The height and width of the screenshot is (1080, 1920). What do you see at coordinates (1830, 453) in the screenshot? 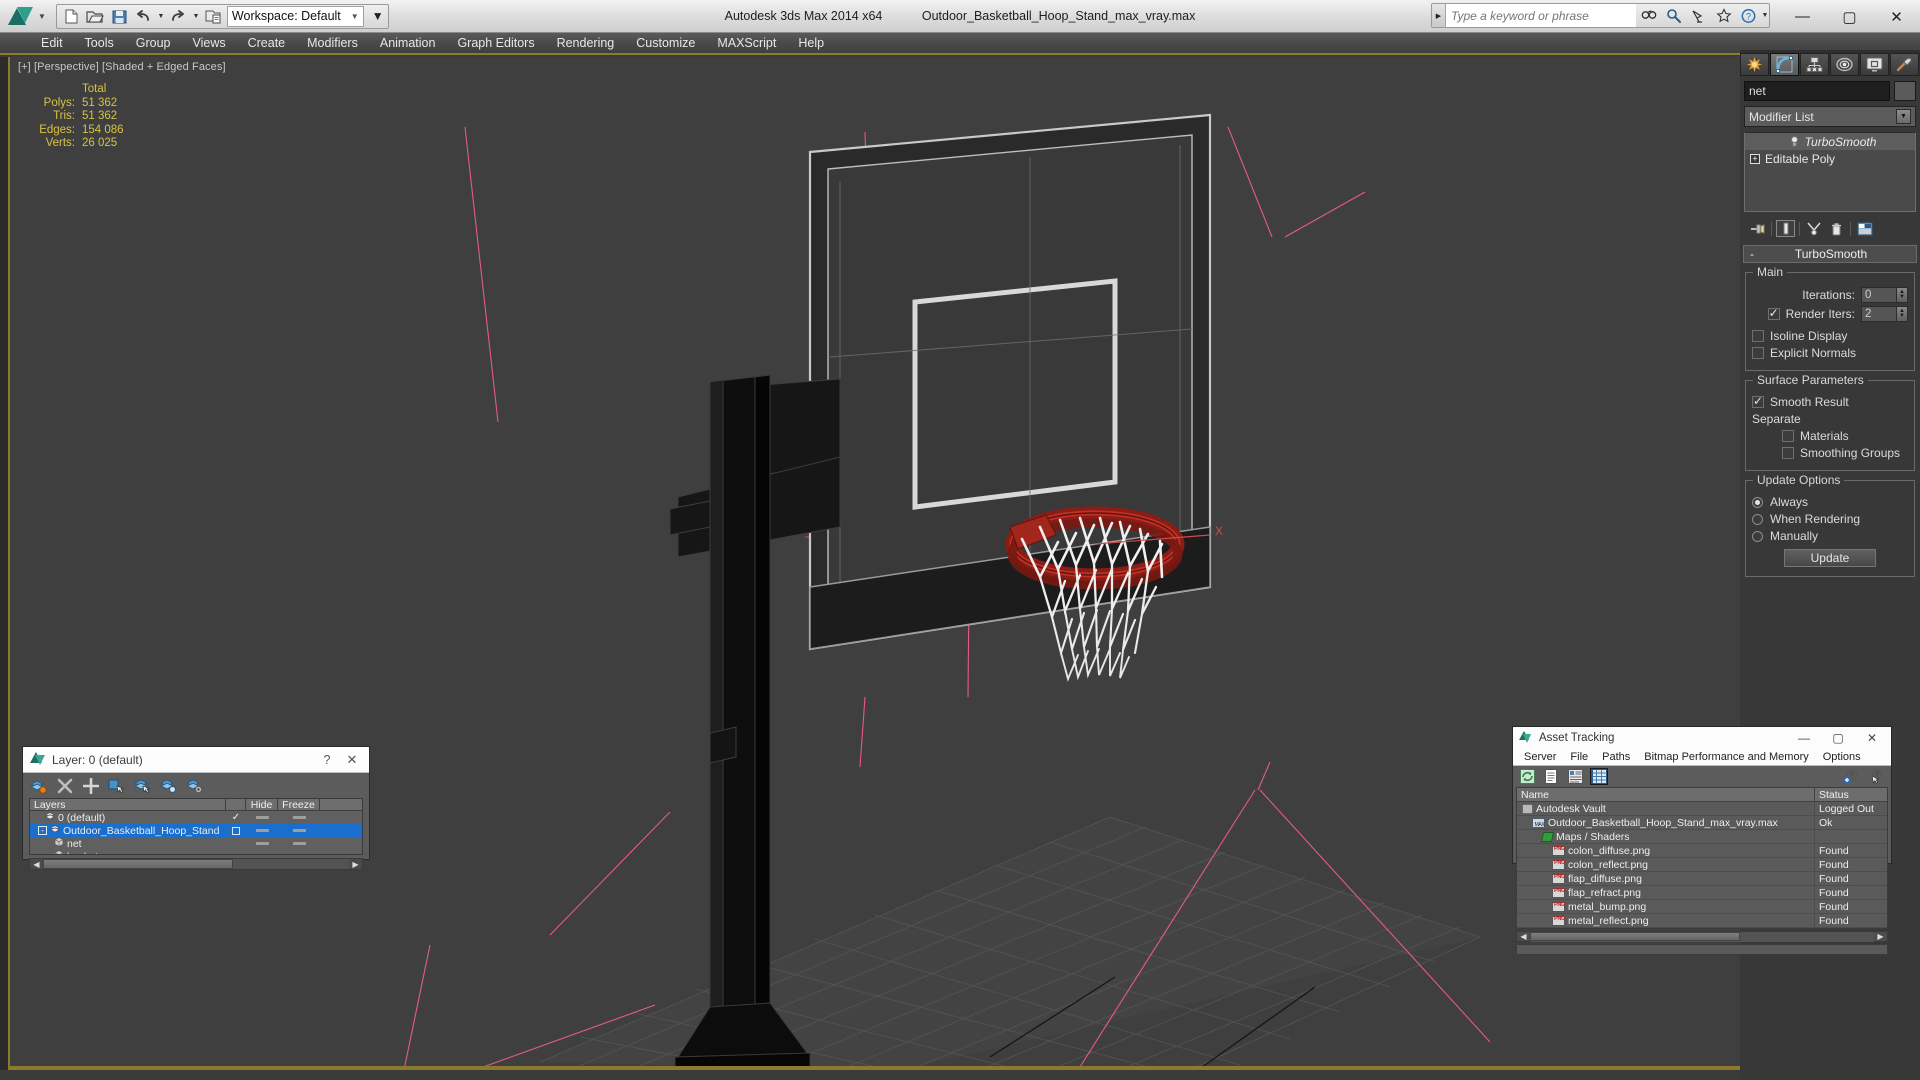
I see `smoothing-groups-row: Smoothing Groups` at bounding box center [1830, 453].